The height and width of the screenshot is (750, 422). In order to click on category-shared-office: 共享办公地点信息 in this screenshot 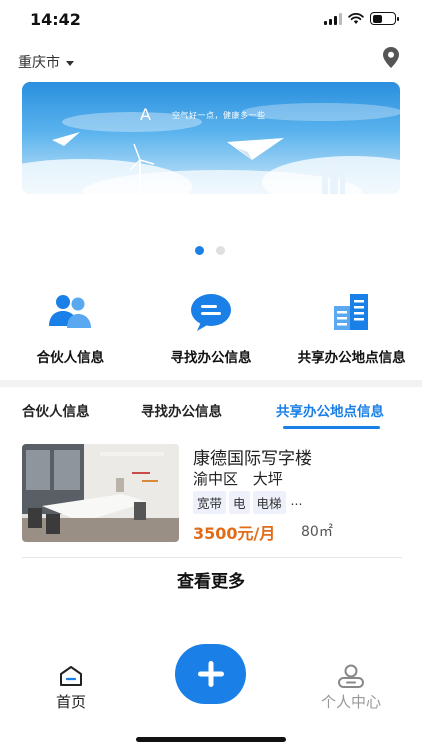, I will do `click(351, 330)`.